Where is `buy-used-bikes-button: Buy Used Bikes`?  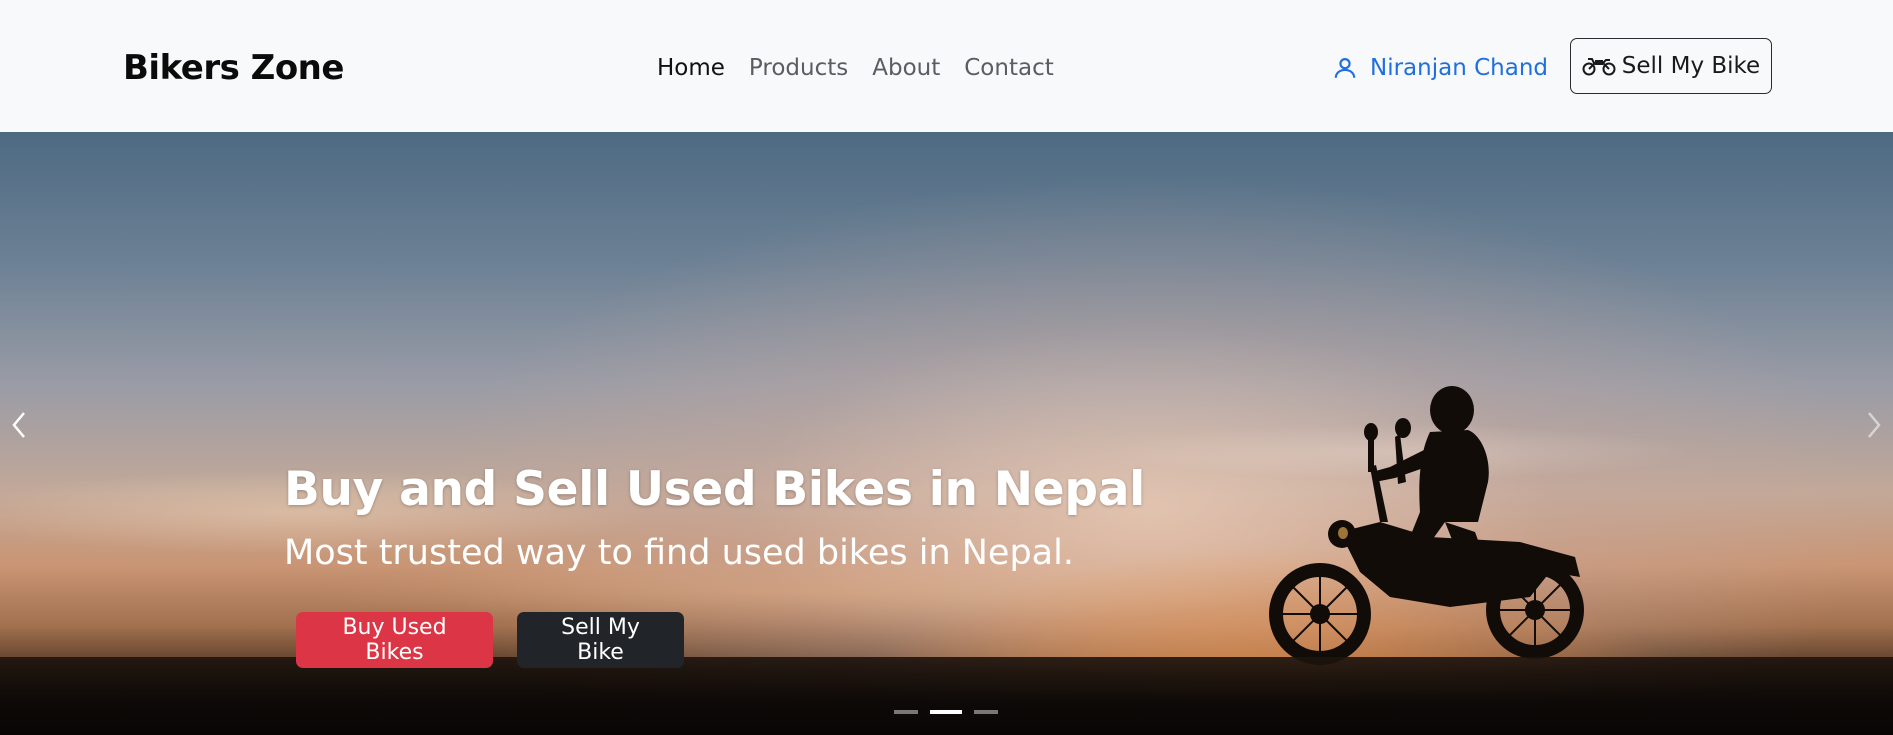 buy-used-bikes-button: Buy Used Bikes is located at coordinates (394, 640).